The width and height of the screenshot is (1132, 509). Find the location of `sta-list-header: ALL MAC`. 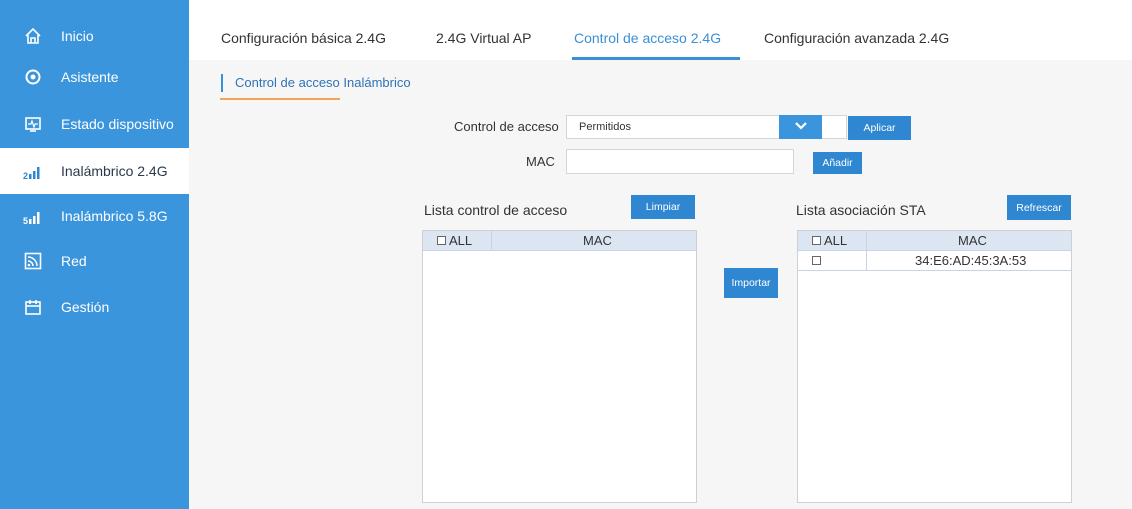

sta-list-header: ALL MAC is located at coordinates (934, 241).